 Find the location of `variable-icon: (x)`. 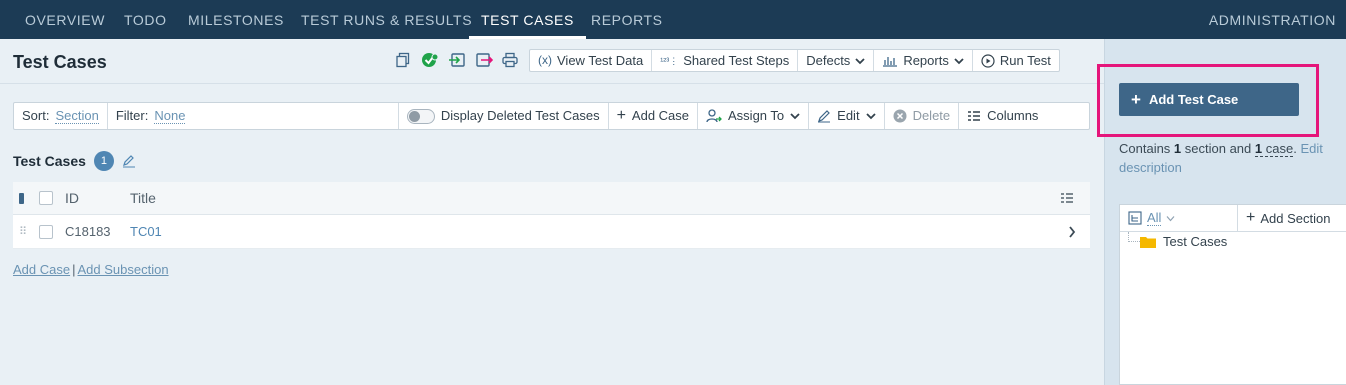

variable-icon: (x) is located at coordinates (545, 60).